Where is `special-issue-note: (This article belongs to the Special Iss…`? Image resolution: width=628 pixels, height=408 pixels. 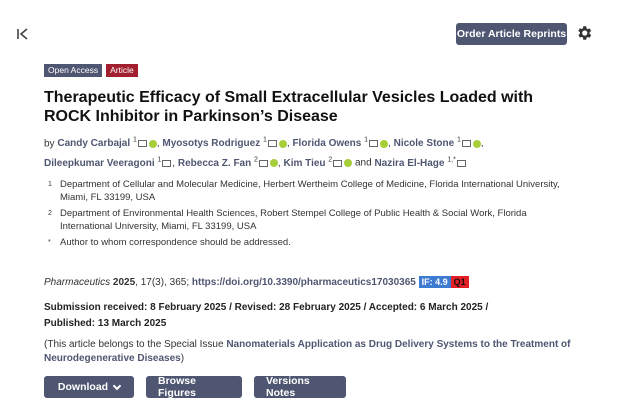 special-issue-note: (This article belongs to the Special Iss… is located at coordinates (314, 352).